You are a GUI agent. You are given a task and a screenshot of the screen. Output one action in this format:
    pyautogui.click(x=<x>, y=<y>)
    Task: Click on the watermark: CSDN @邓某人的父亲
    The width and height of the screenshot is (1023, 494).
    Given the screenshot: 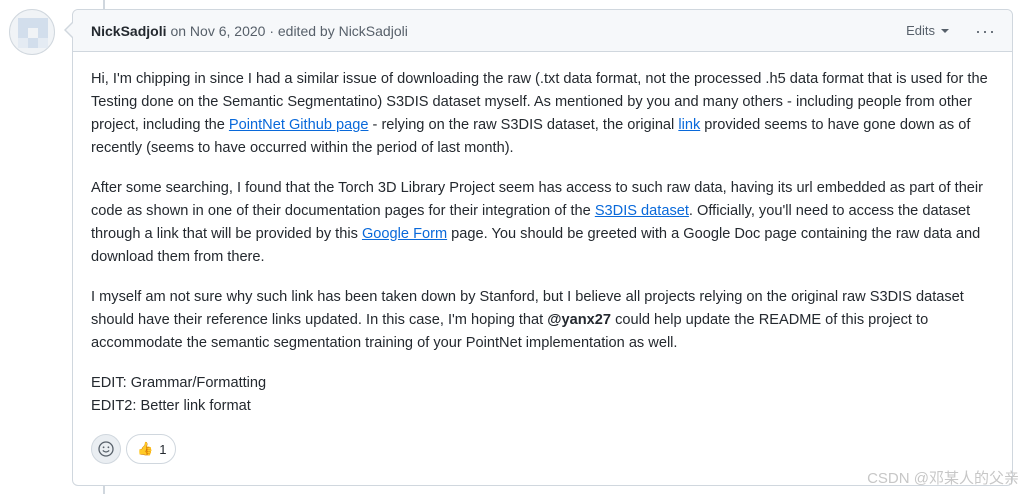 What is the action you would take?
    pyautogui.click(x=943, y=478)
    